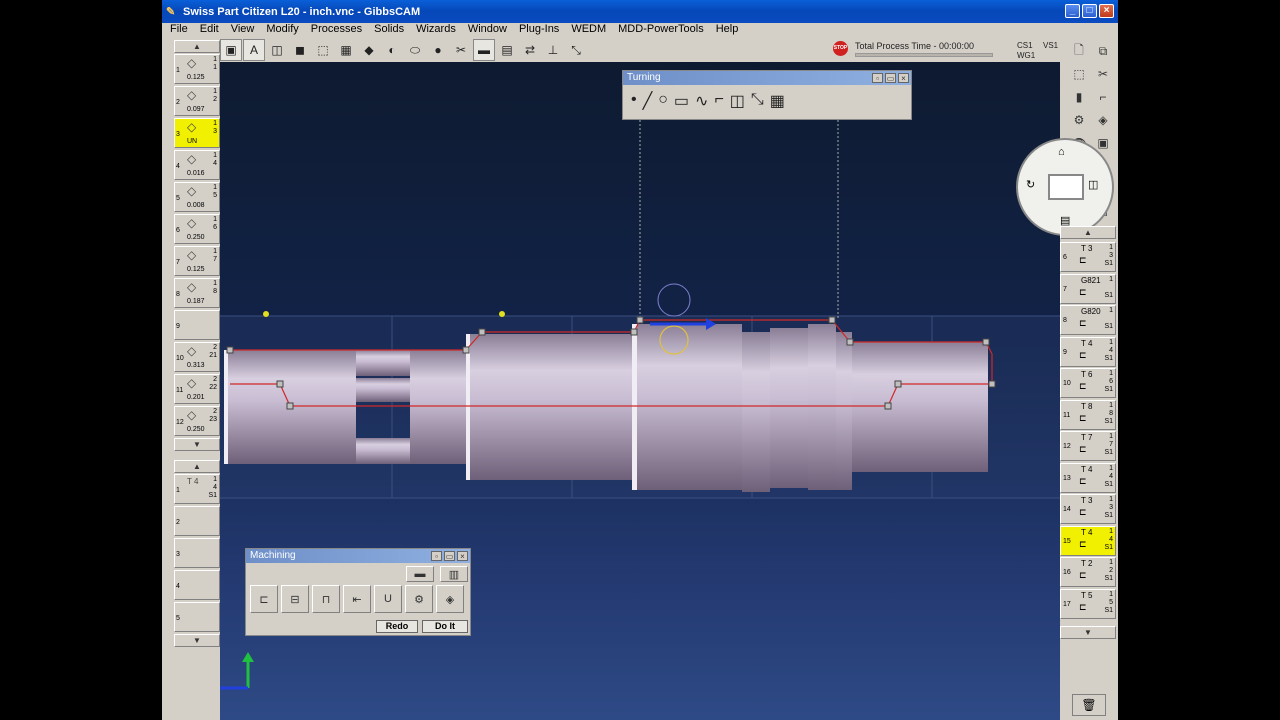  I want to click on tool-list-scroll-up-icon: ▲, so click(197, 46).